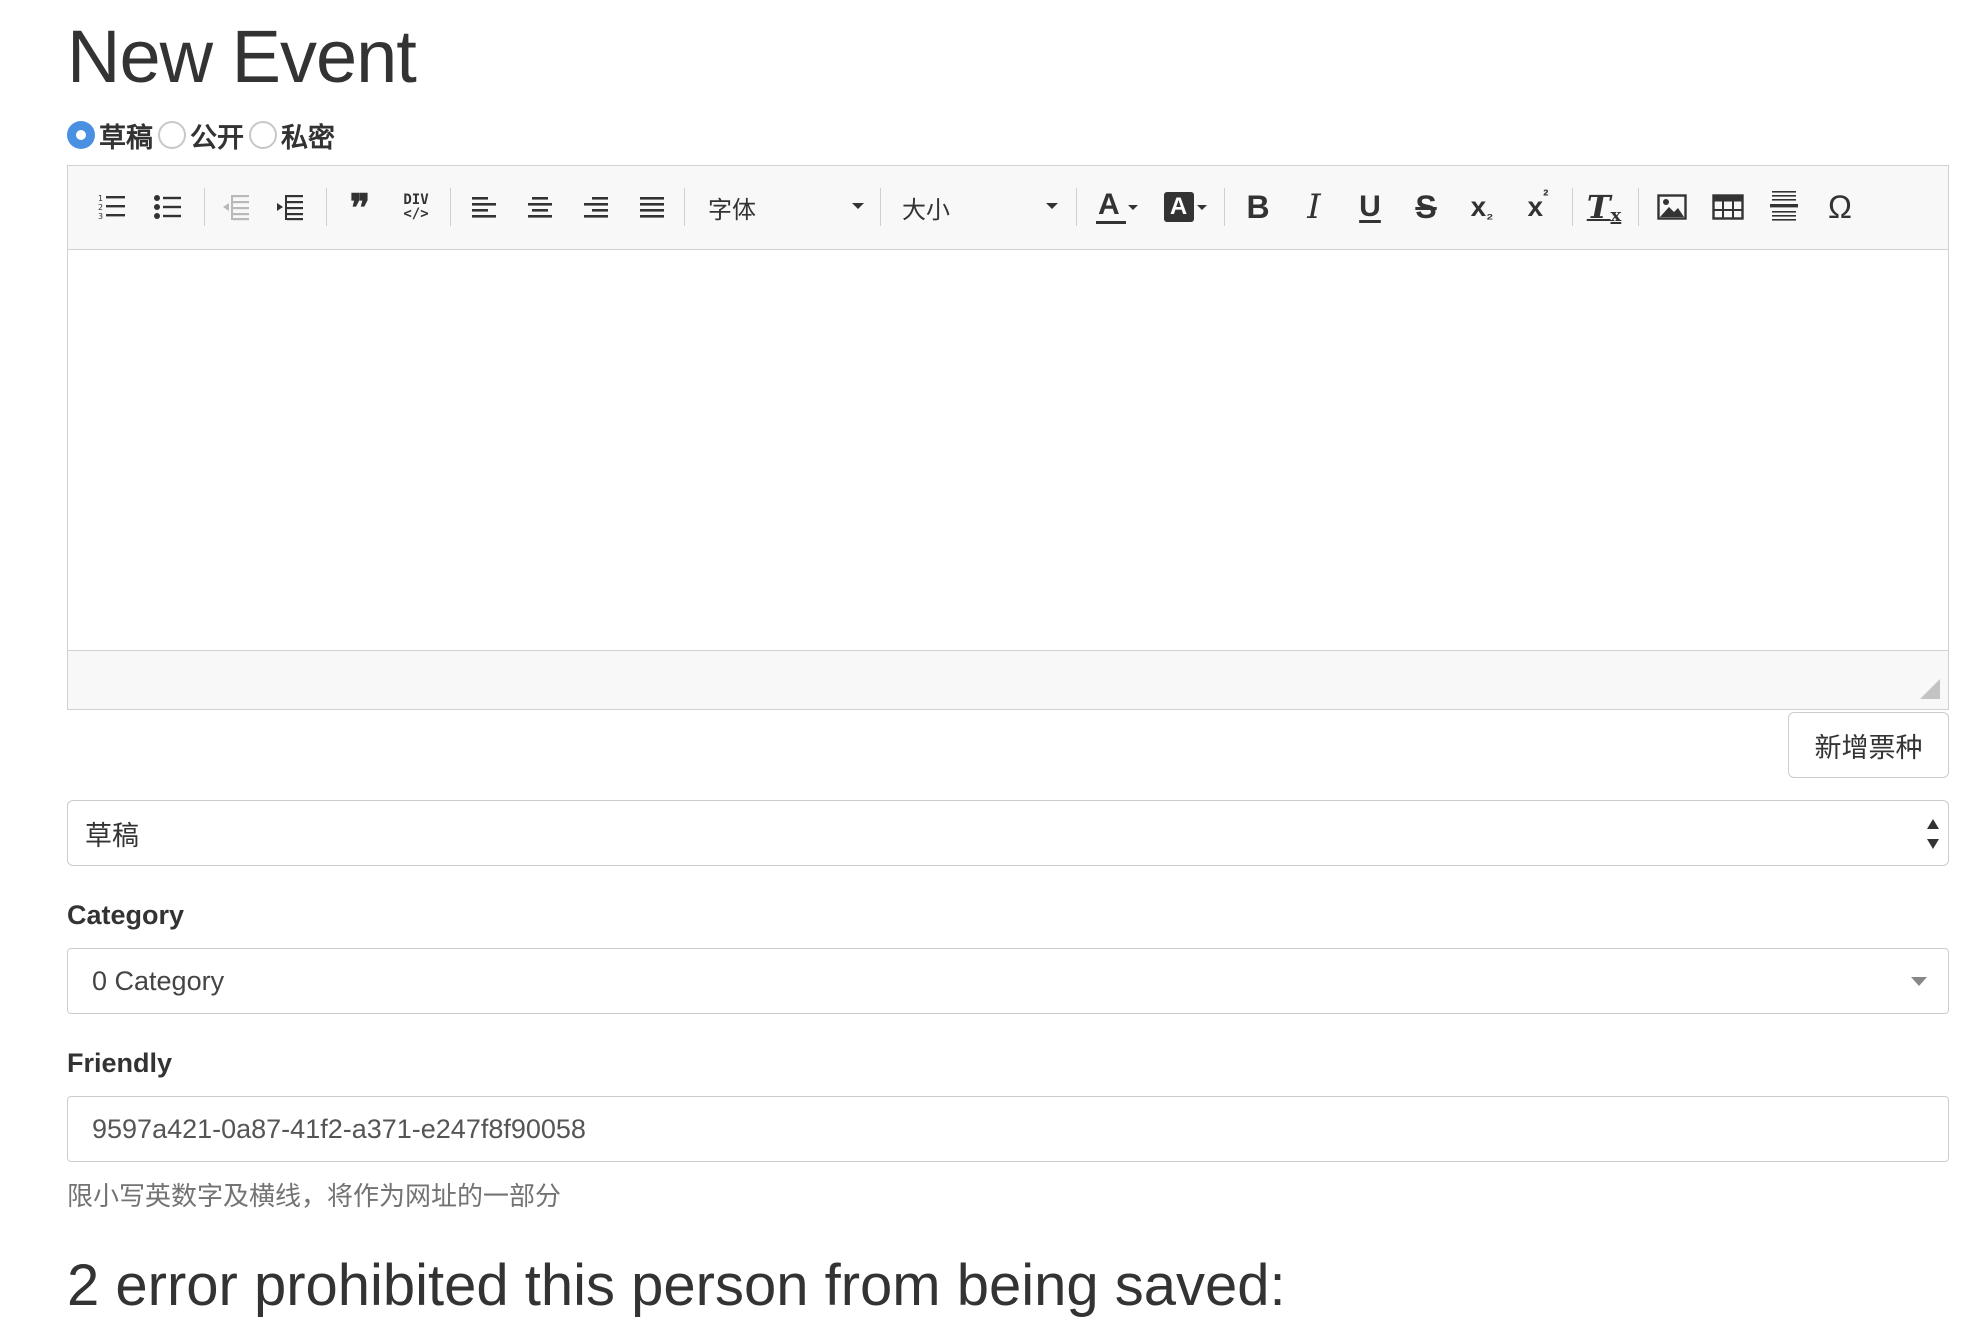 The image size is (1976, 1322). I want to click on superscript-icon: x ², so click(1538, 207).